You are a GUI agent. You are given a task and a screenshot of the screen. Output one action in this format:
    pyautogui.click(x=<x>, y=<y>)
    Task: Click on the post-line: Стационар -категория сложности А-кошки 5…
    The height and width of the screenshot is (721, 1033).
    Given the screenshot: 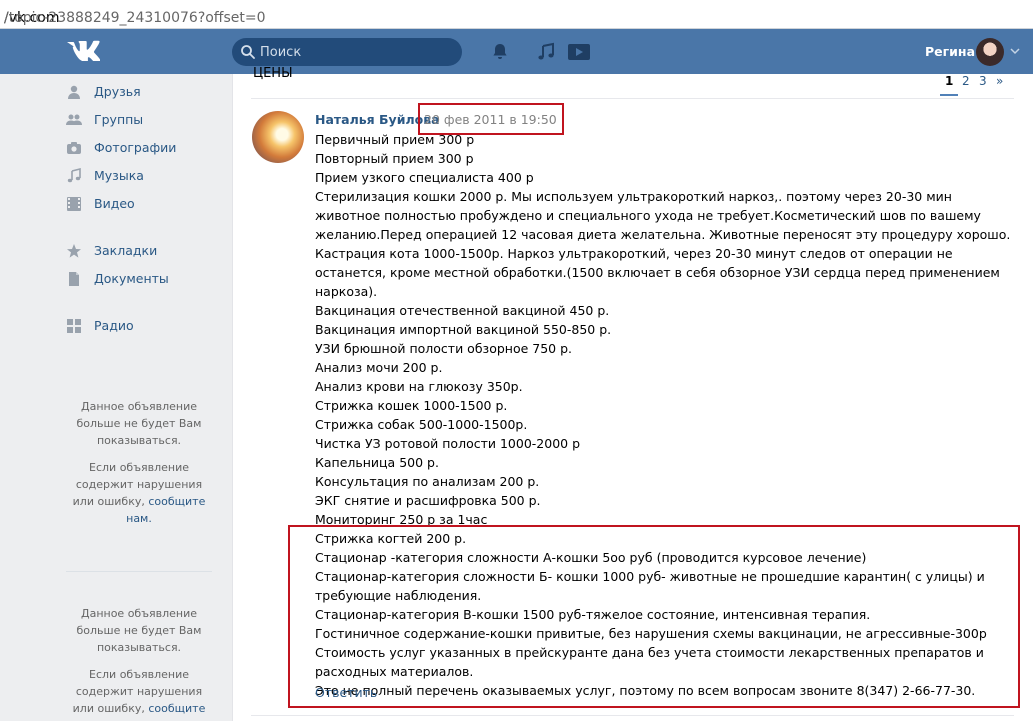 What is the action you would take?
    pyautogui.click(x=591, y=557)
    